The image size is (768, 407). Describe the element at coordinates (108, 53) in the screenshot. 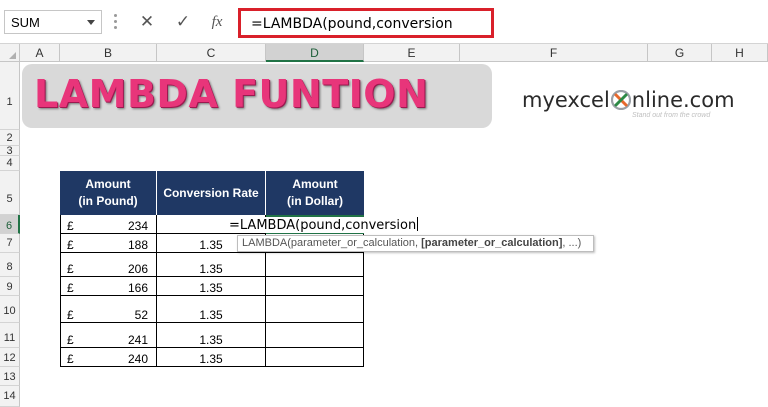

I see `column-header-b: B` at that location.